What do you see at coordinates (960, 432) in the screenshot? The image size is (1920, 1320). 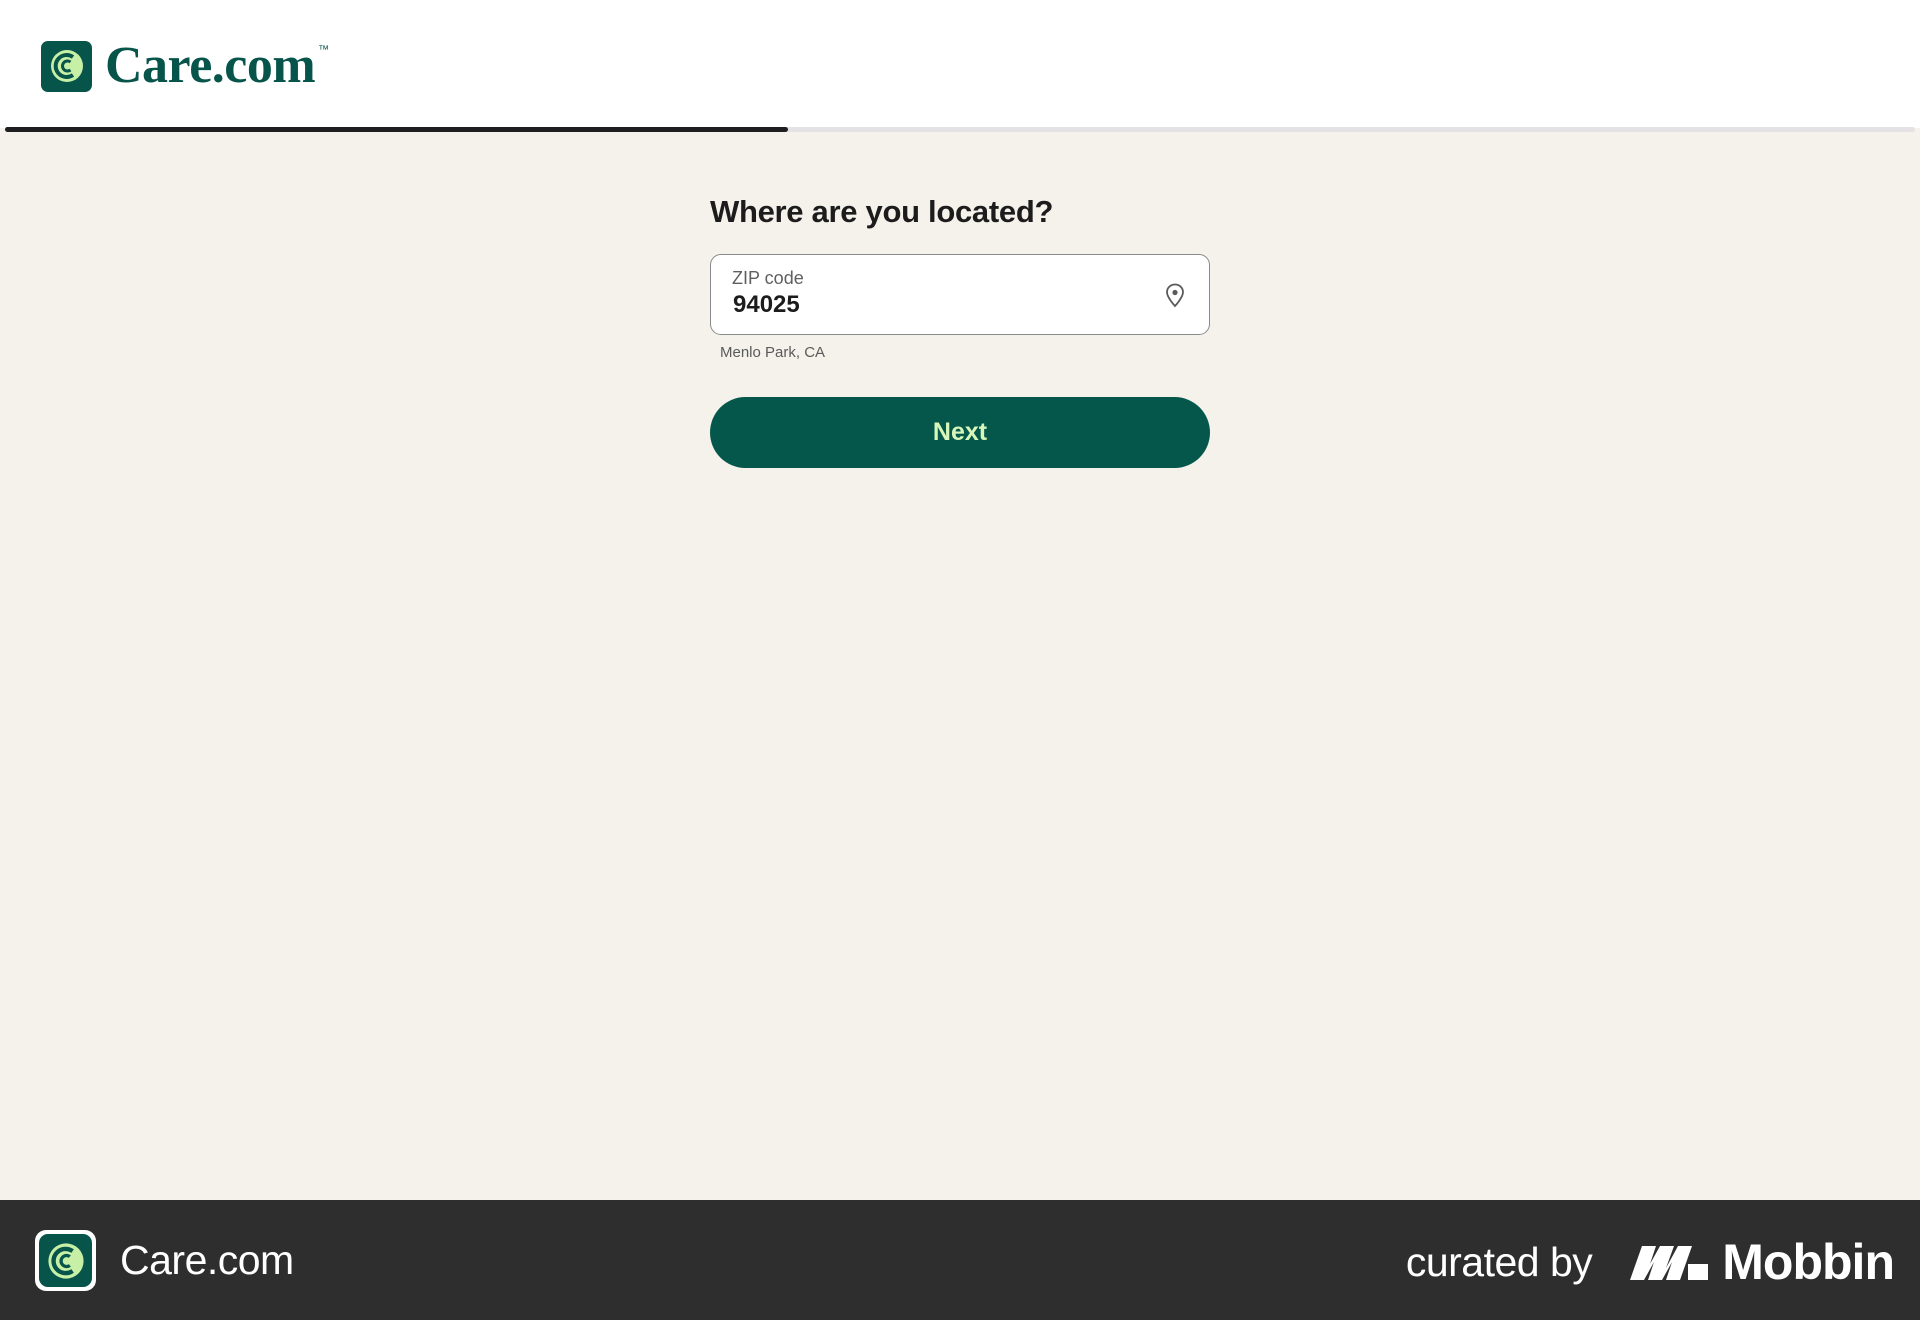 I see `next-button: Next` at bounding box center [960, 432].